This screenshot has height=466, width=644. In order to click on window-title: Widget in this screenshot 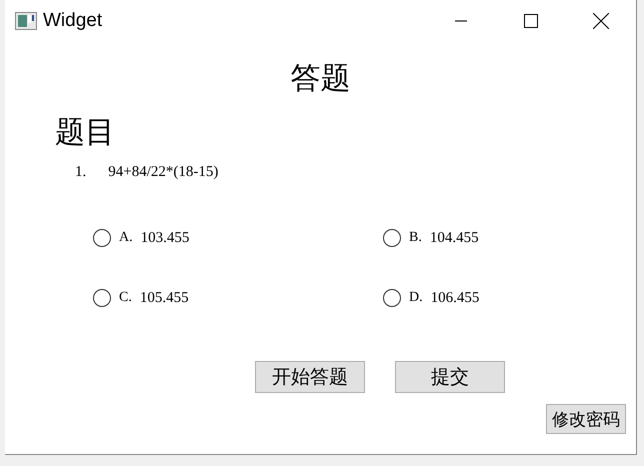, I will do `click(73, 21)`.